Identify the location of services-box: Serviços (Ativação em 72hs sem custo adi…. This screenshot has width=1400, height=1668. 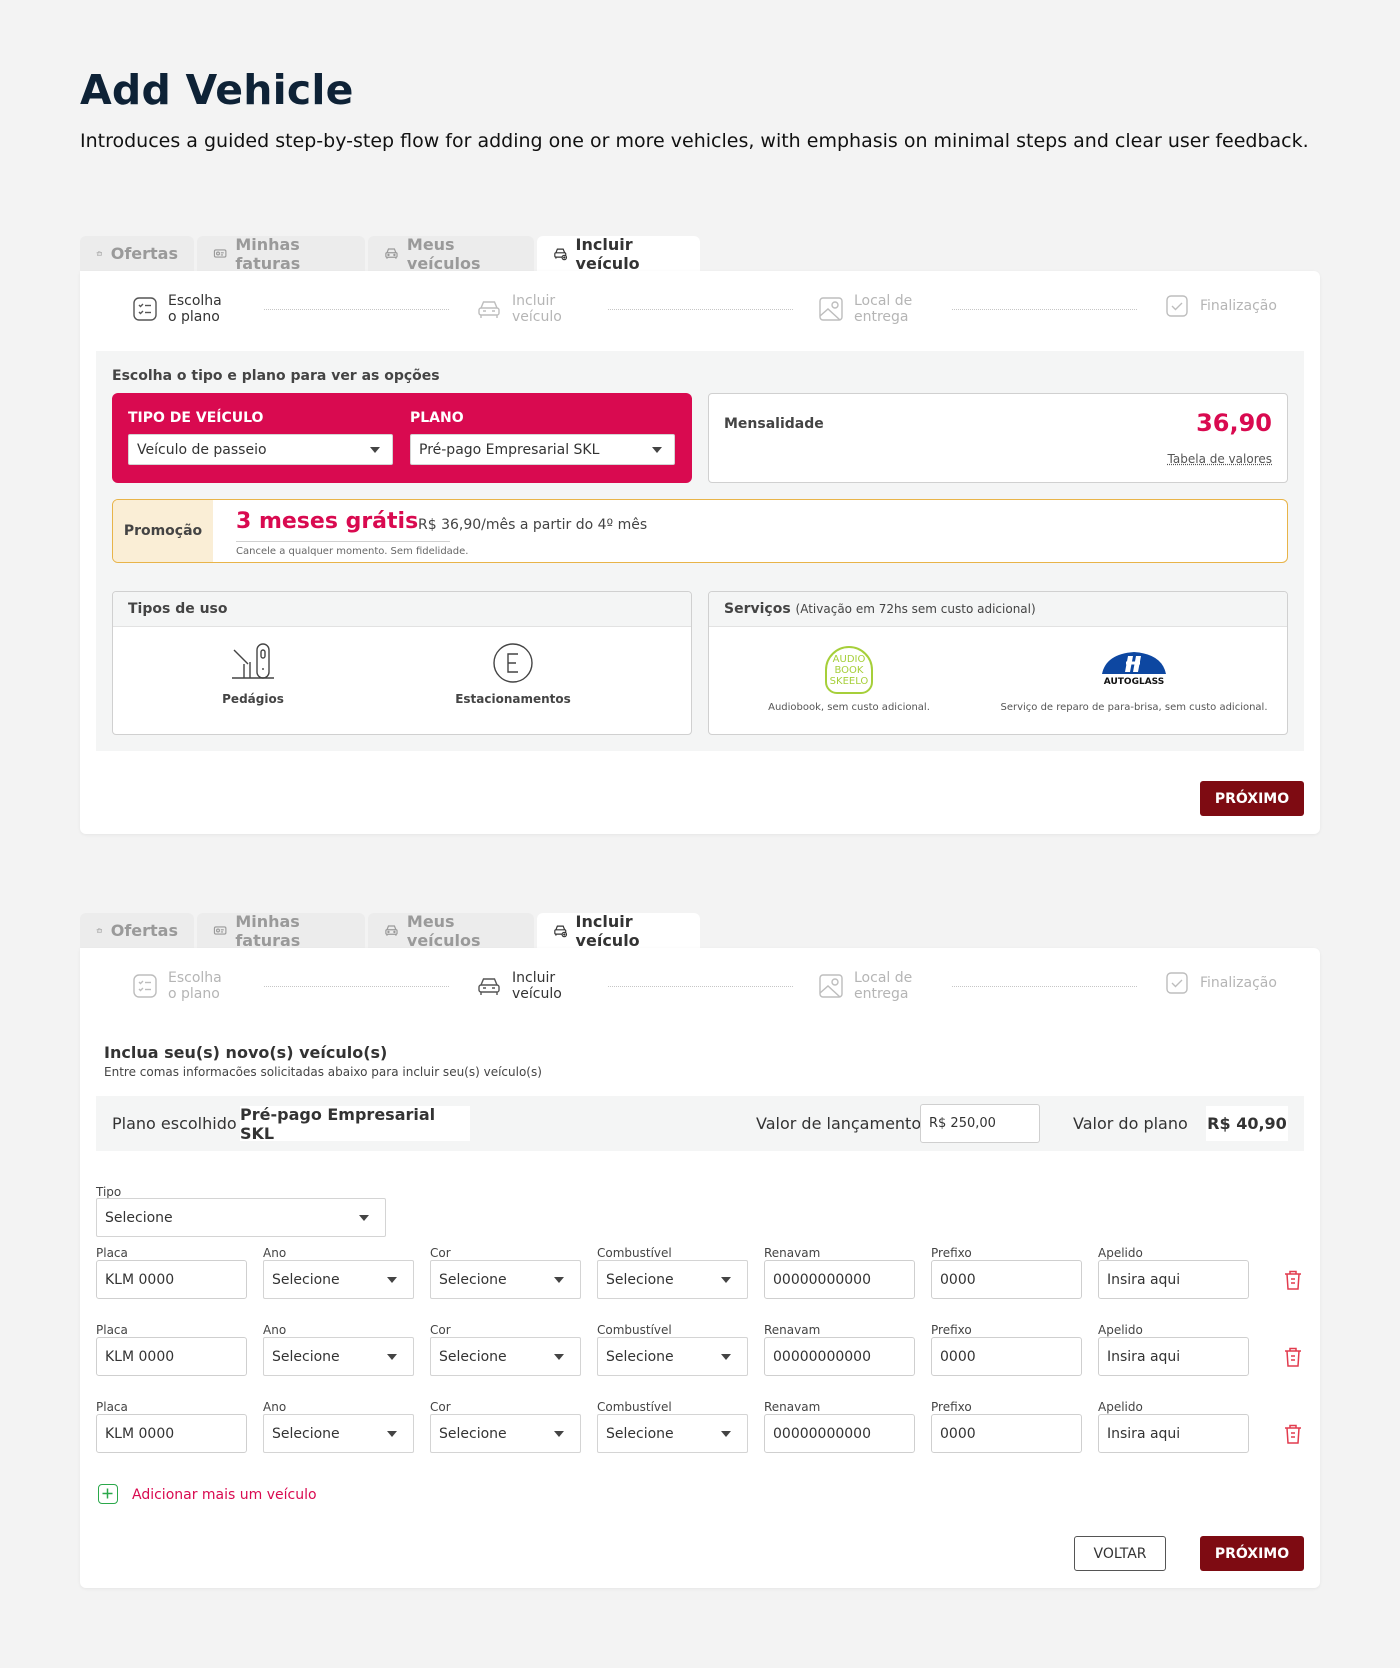
(998, 663).